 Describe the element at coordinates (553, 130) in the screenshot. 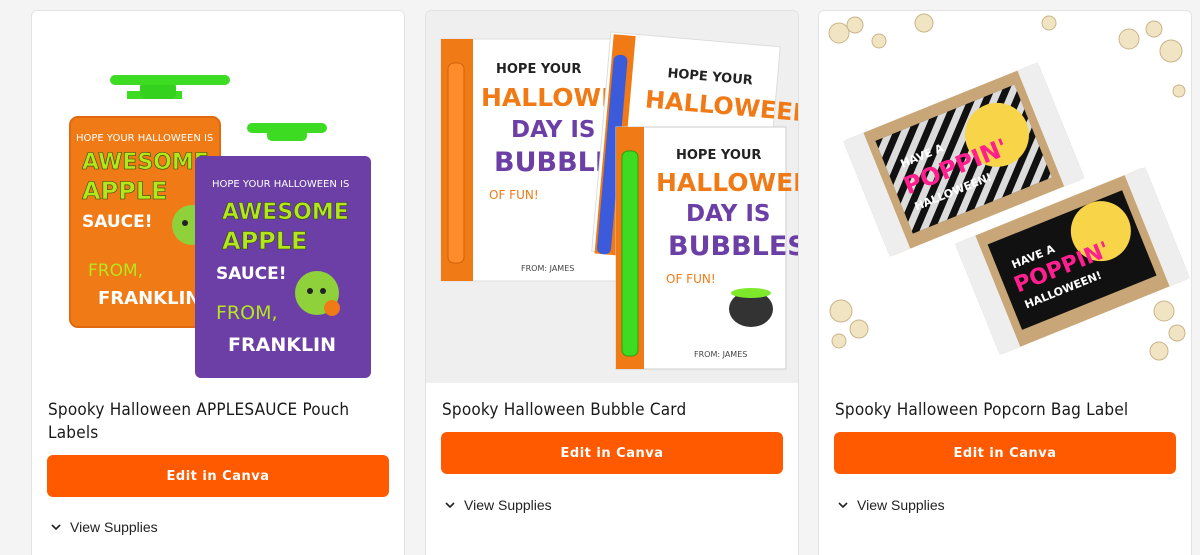

I see `card2-back-line3: DAY IS` at that location.